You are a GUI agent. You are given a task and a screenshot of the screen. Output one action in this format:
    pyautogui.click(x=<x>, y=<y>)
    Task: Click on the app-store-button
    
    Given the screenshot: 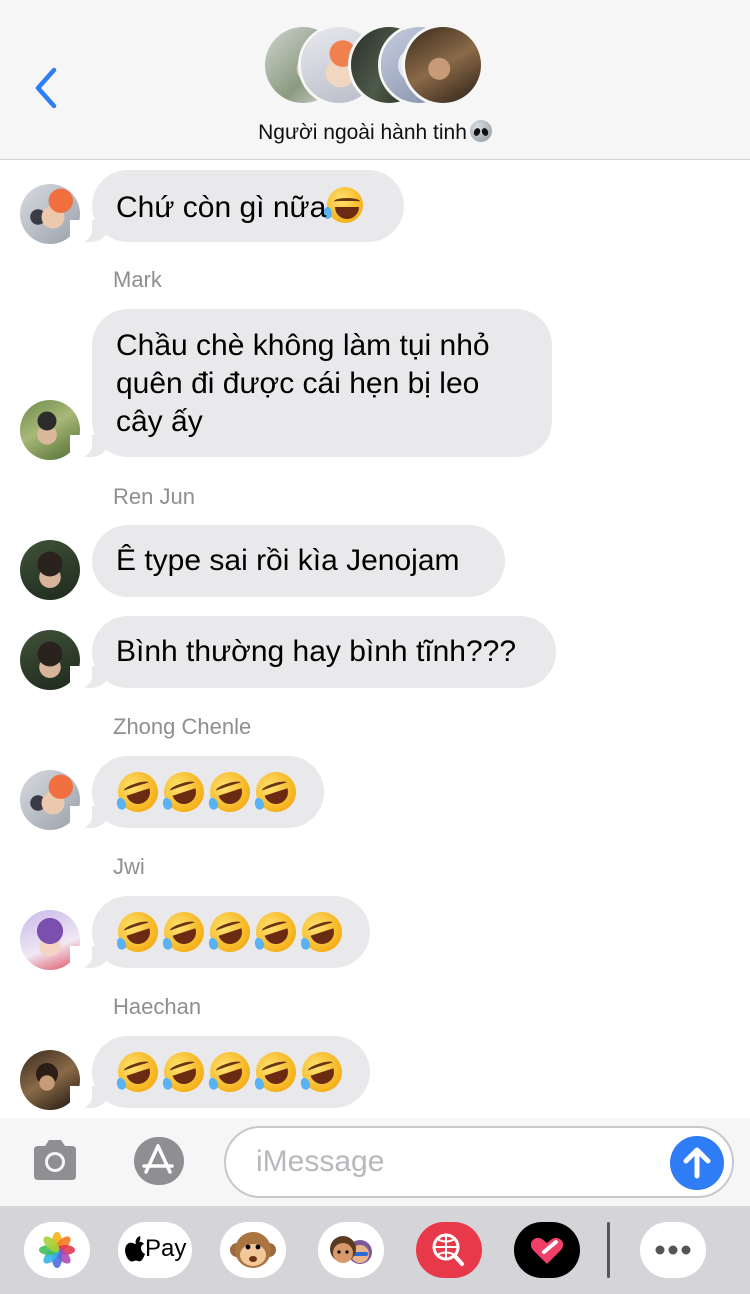 What is the action you would take?
    pyautogui.click(x=158, y=1161)
    